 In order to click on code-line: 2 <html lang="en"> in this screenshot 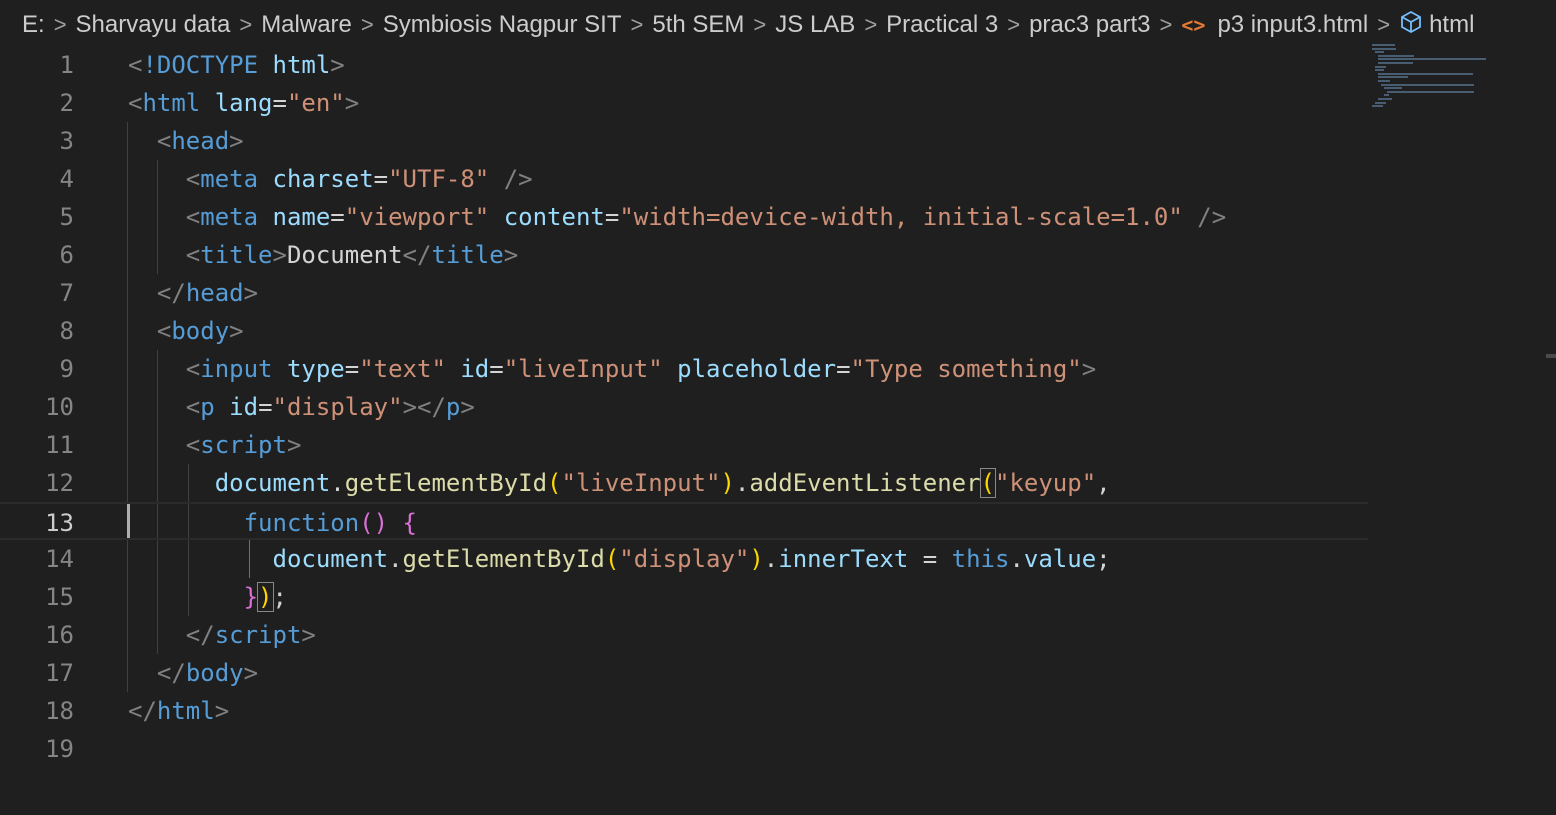, I will do `click(684, 103)`.